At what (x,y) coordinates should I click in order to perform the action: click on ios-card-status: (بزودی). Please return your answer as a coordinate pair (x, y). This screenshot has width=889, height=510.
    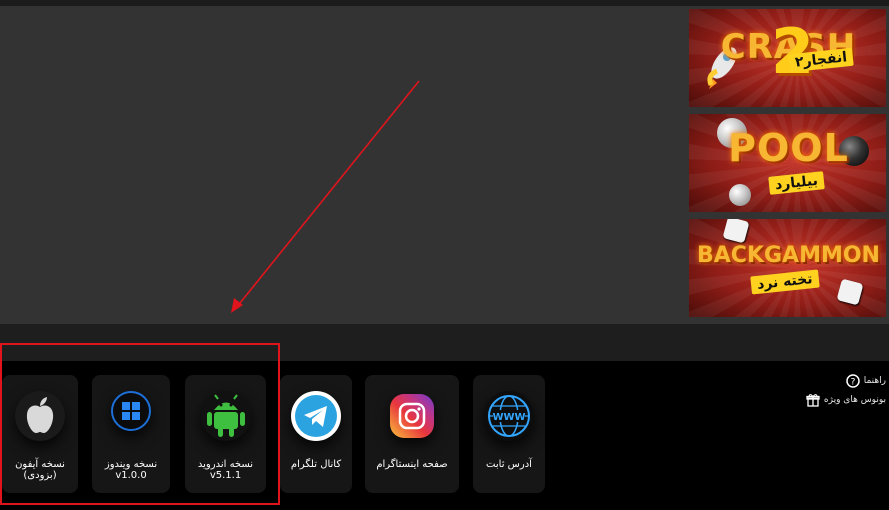
    Looking at the image, I should click on (40, 475).